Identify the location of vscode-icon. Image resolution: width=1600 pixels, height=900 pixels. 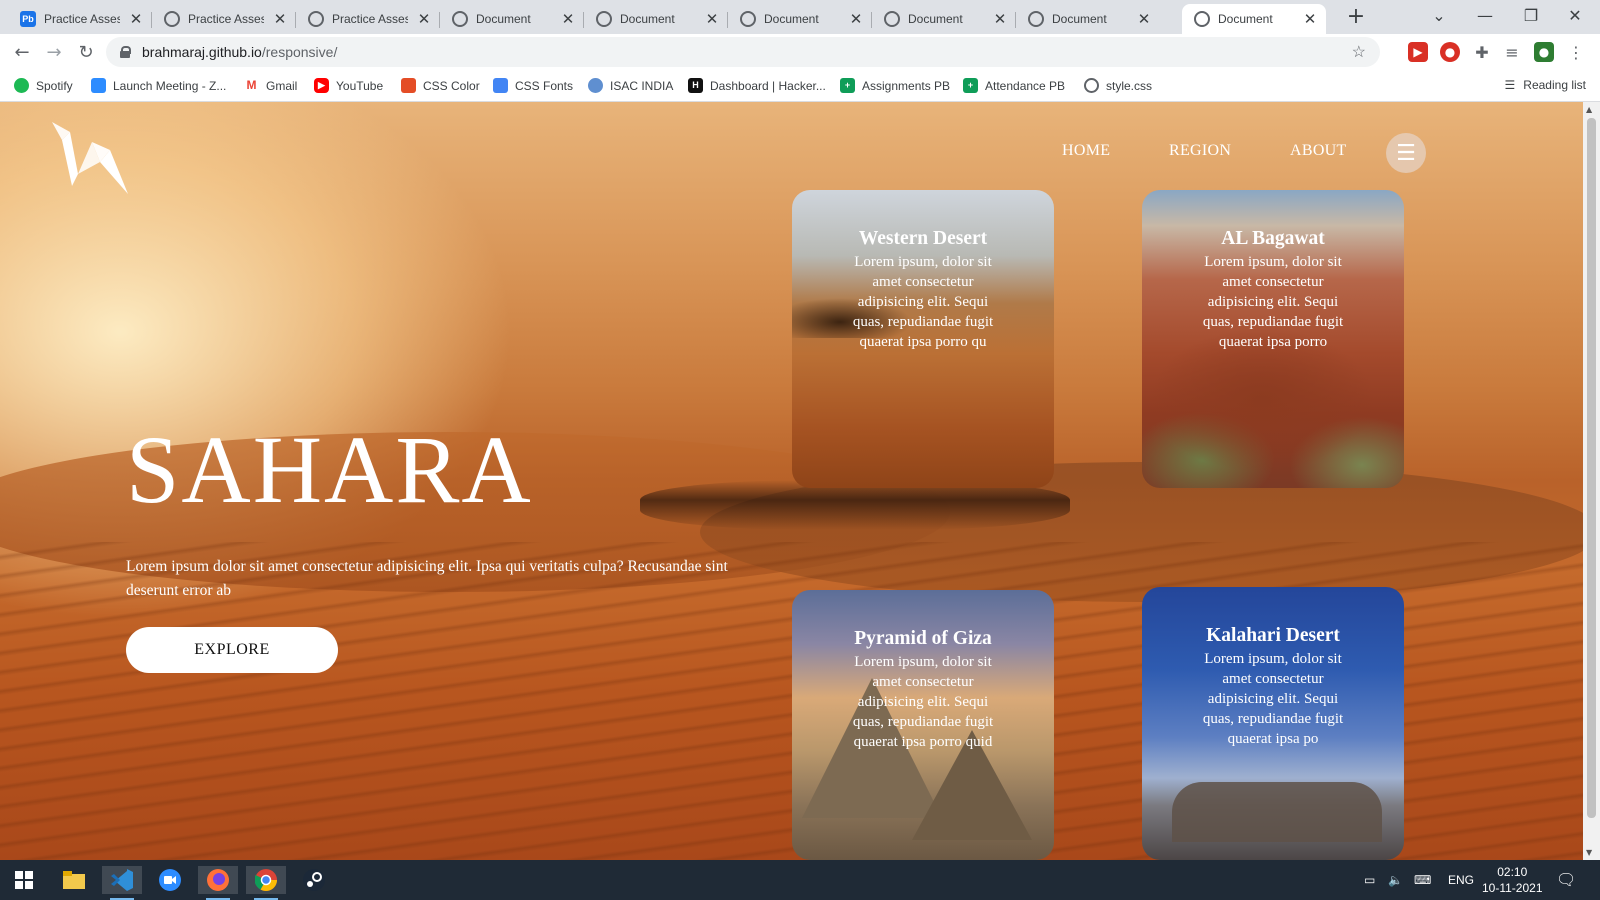
(122, 883).